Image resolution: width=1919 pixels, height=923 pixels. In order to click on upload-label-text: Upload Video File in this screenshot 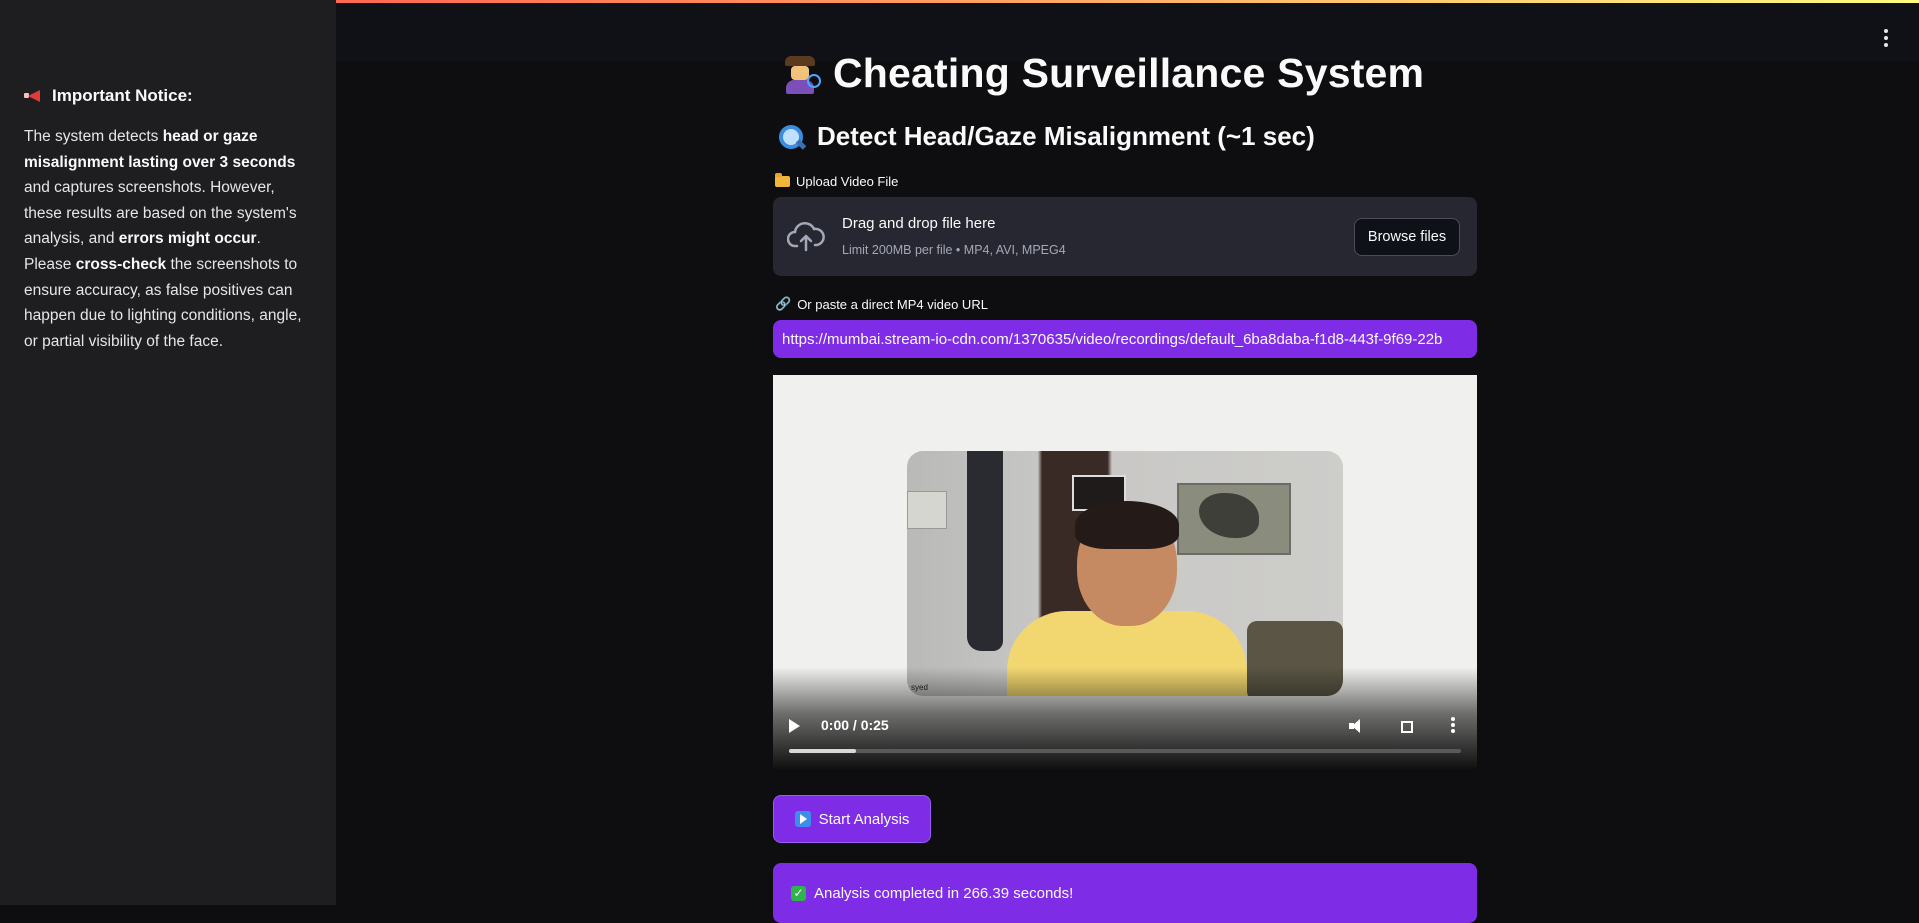, I will do `click(847, 181)`.